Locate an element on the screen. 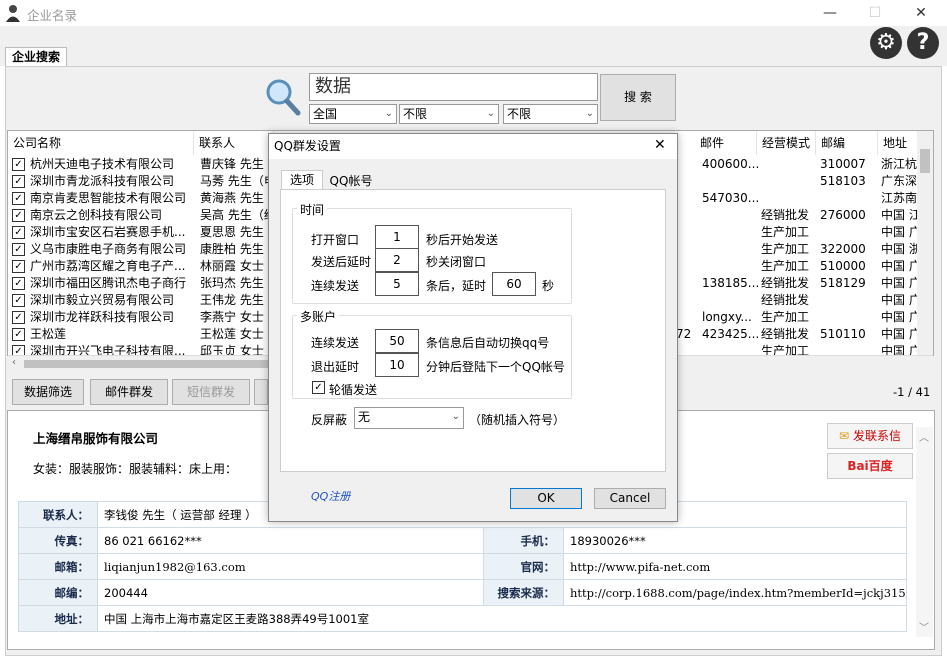 Image resolution: width=947 pixels, height=656 pixels. cell-contact: 李燕宁 女士 is located at coordinates (232, 317).